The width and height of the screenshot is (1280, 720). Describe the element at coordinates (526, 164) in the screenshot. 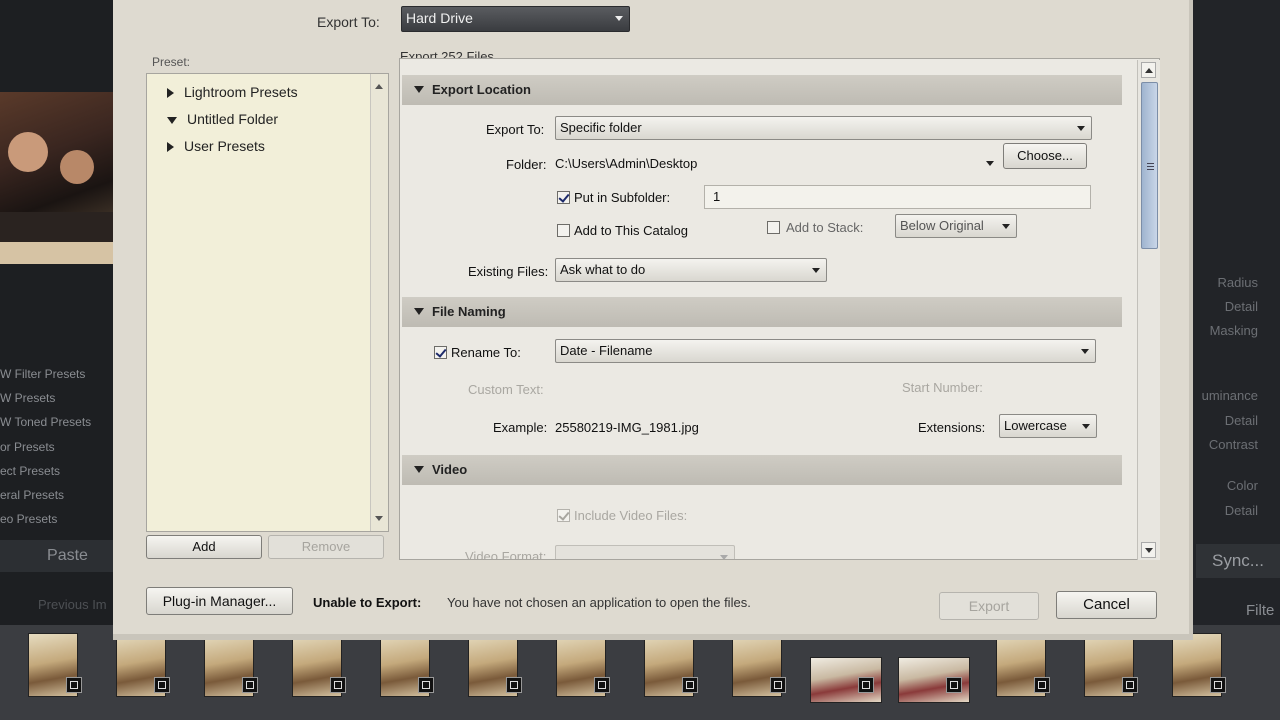

I see `folder-label: Folder:` at that location.